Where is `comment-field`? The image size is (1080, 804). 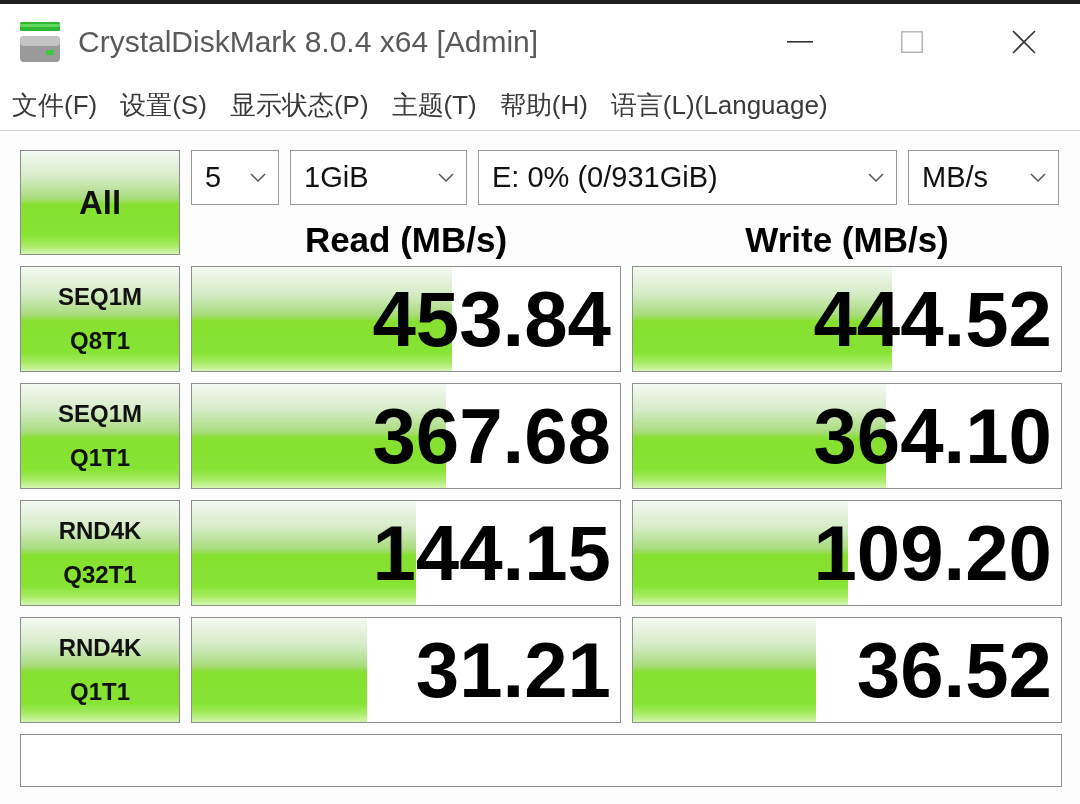
comment-field is located at coordinates (541, 760).